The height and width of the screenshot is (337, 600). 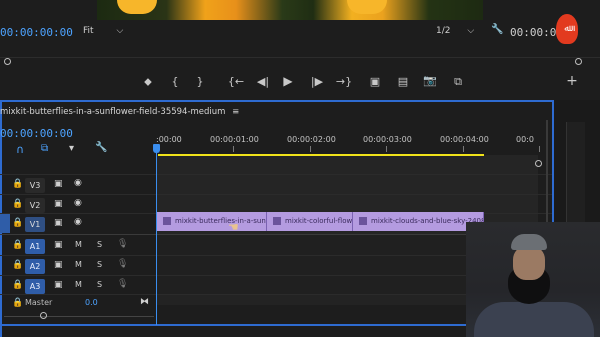 I want to click on extract-button: ▤, so click(x=403, y=81).